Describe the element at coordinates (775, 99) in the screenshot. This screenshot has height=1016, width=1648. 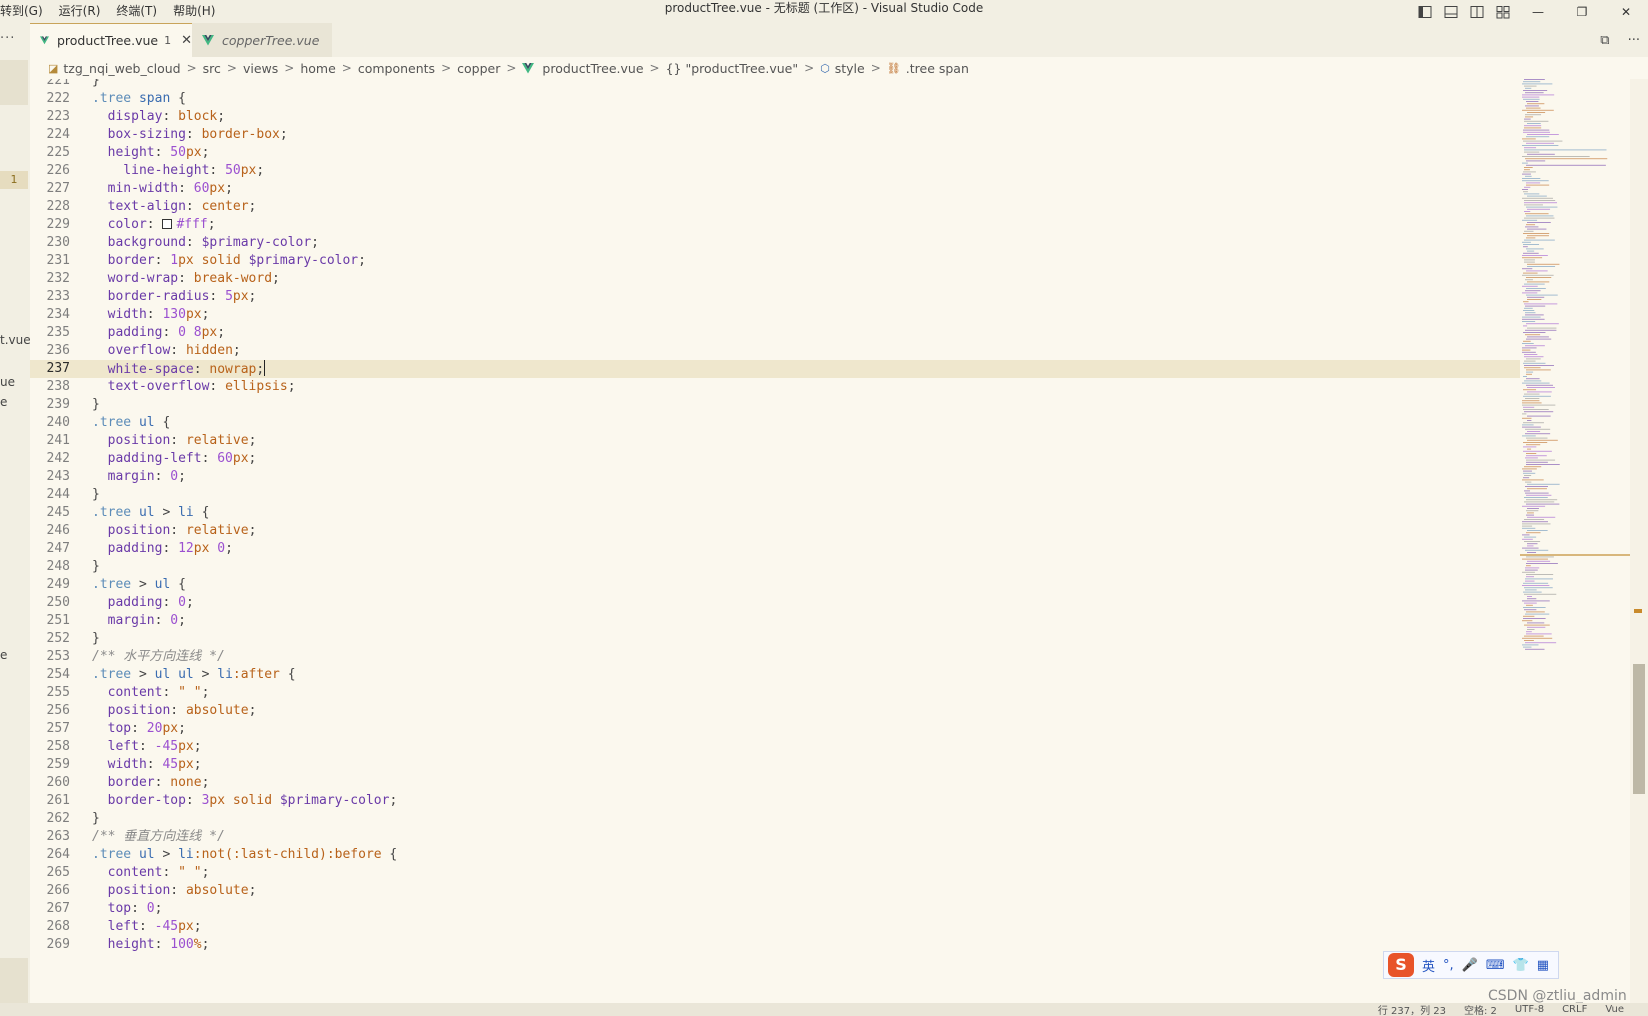
I see `code-line: 222 .tree span {` at that location.